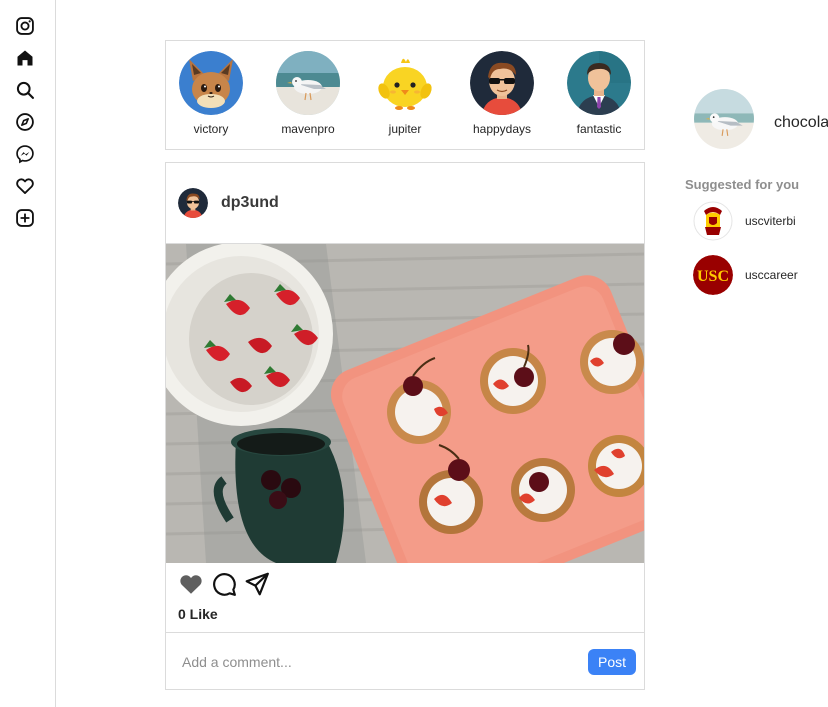 Image resolution: width=828 pixels, height=707 pixels. Describe the element at coordinates (742, 184) in the screenshot. I see `suggested-title: Suggested for you` at that location.